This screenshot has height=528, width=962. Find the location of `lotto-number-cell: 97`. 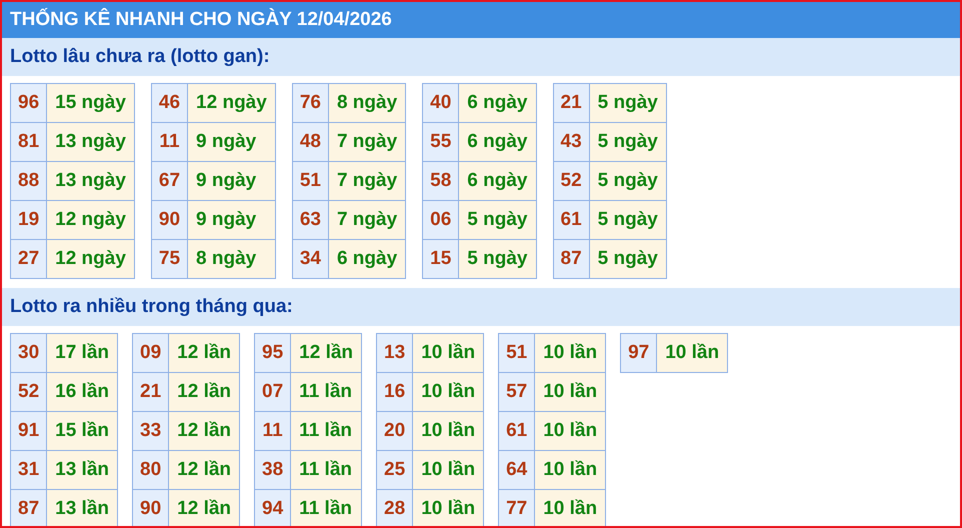

lotto-number-cell: 97 is located at coordinates (638, 353).